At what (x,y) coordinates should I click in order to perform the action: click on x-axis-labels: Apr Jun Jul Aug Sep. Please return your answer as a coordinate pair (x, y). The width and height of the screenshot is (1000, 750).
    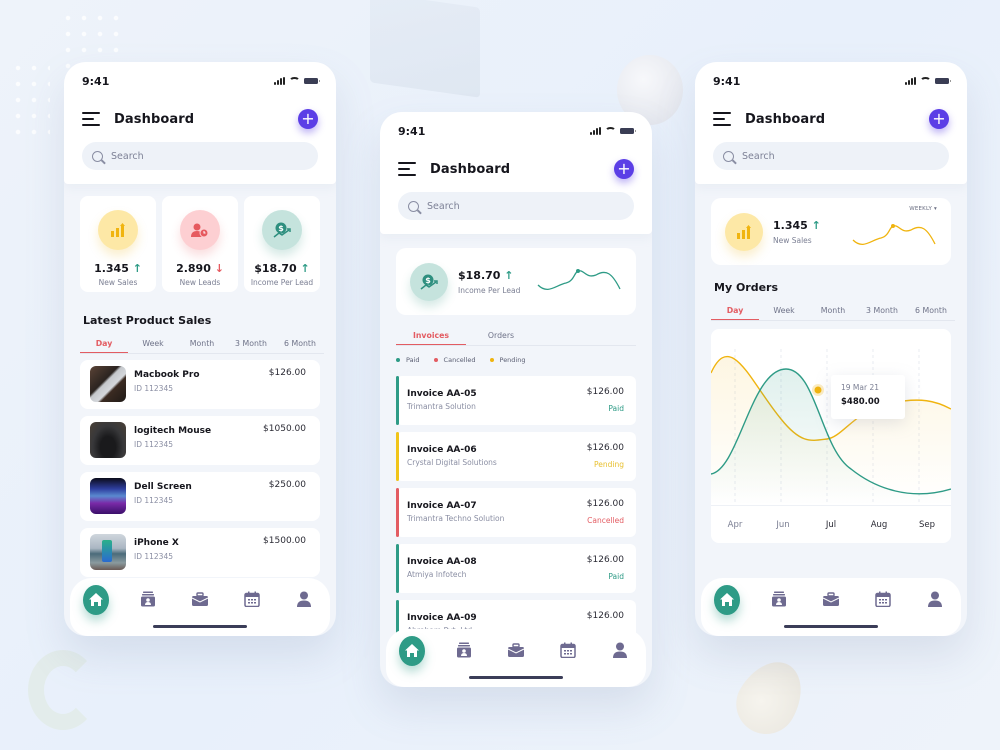
    Looking at the image, I should click on (831, 524).